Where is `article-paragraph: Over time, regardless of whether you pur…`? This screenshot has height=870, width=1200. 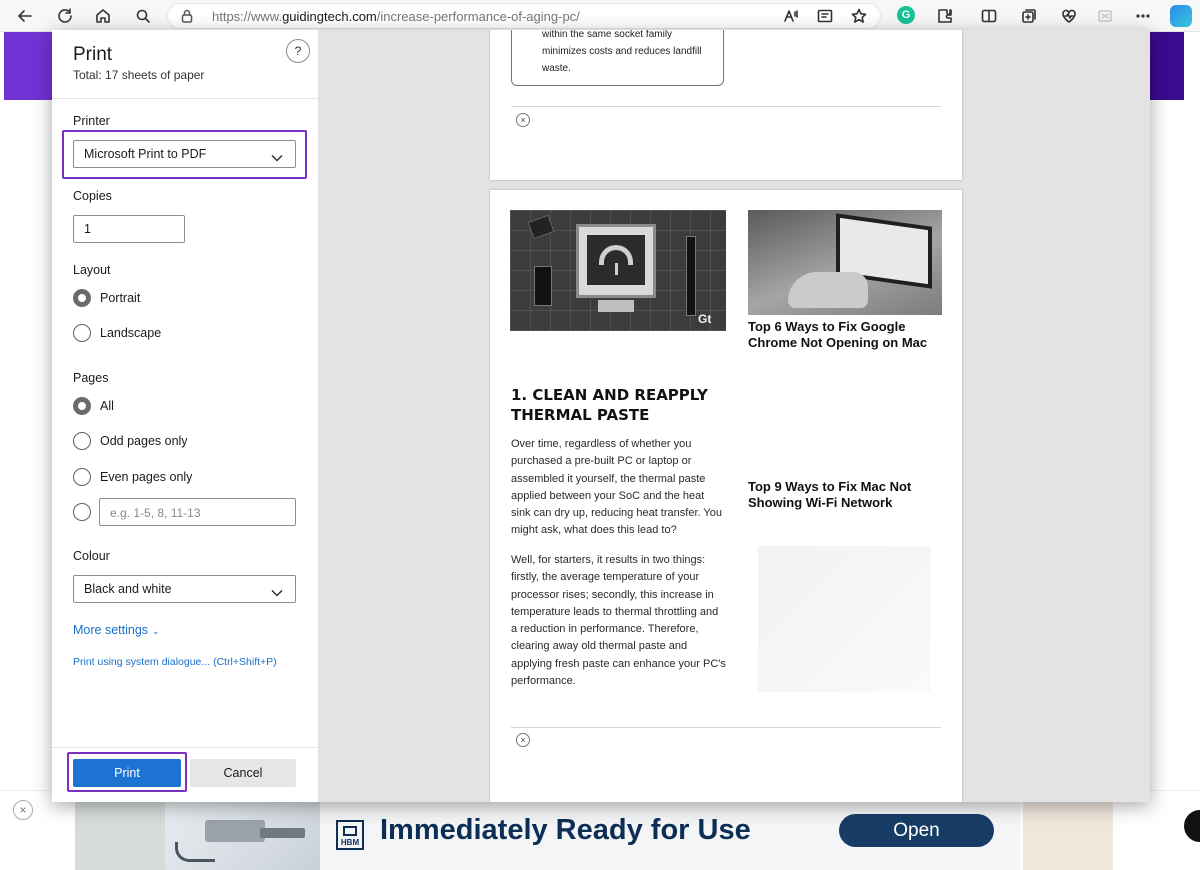
article-paragraph: Over time, regardless of whether you pur… is located at coordinates (616, 487).